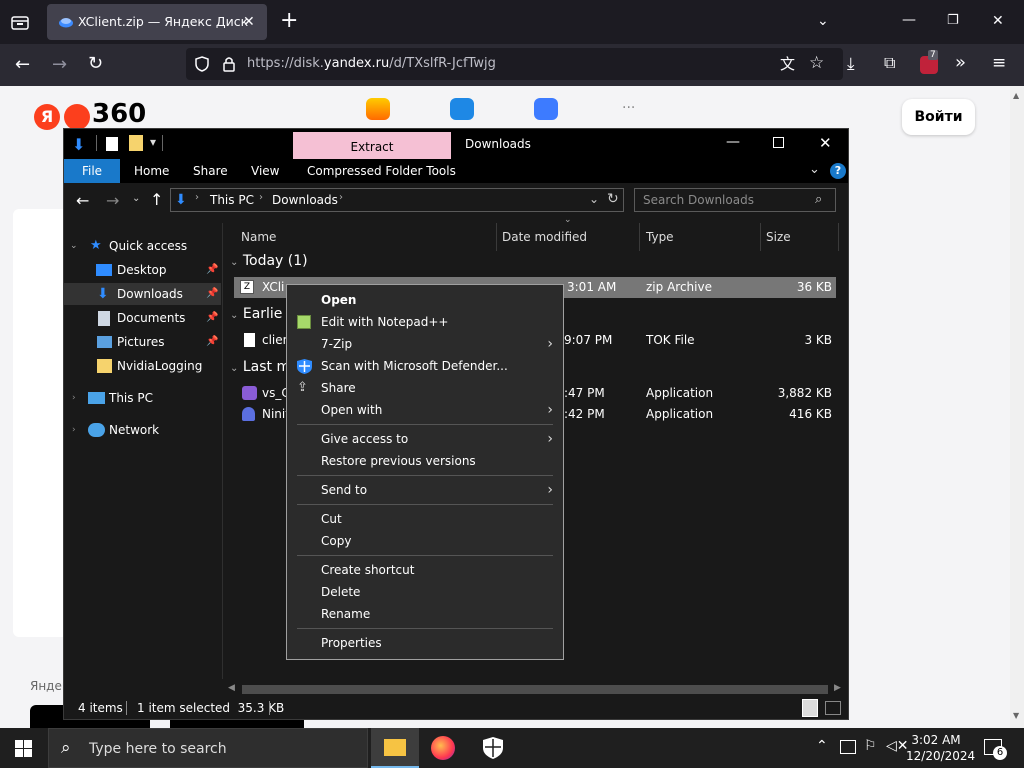 This screenshot has width=1024, height=768. I want to click on tray-app-icon, so click(848, 747).